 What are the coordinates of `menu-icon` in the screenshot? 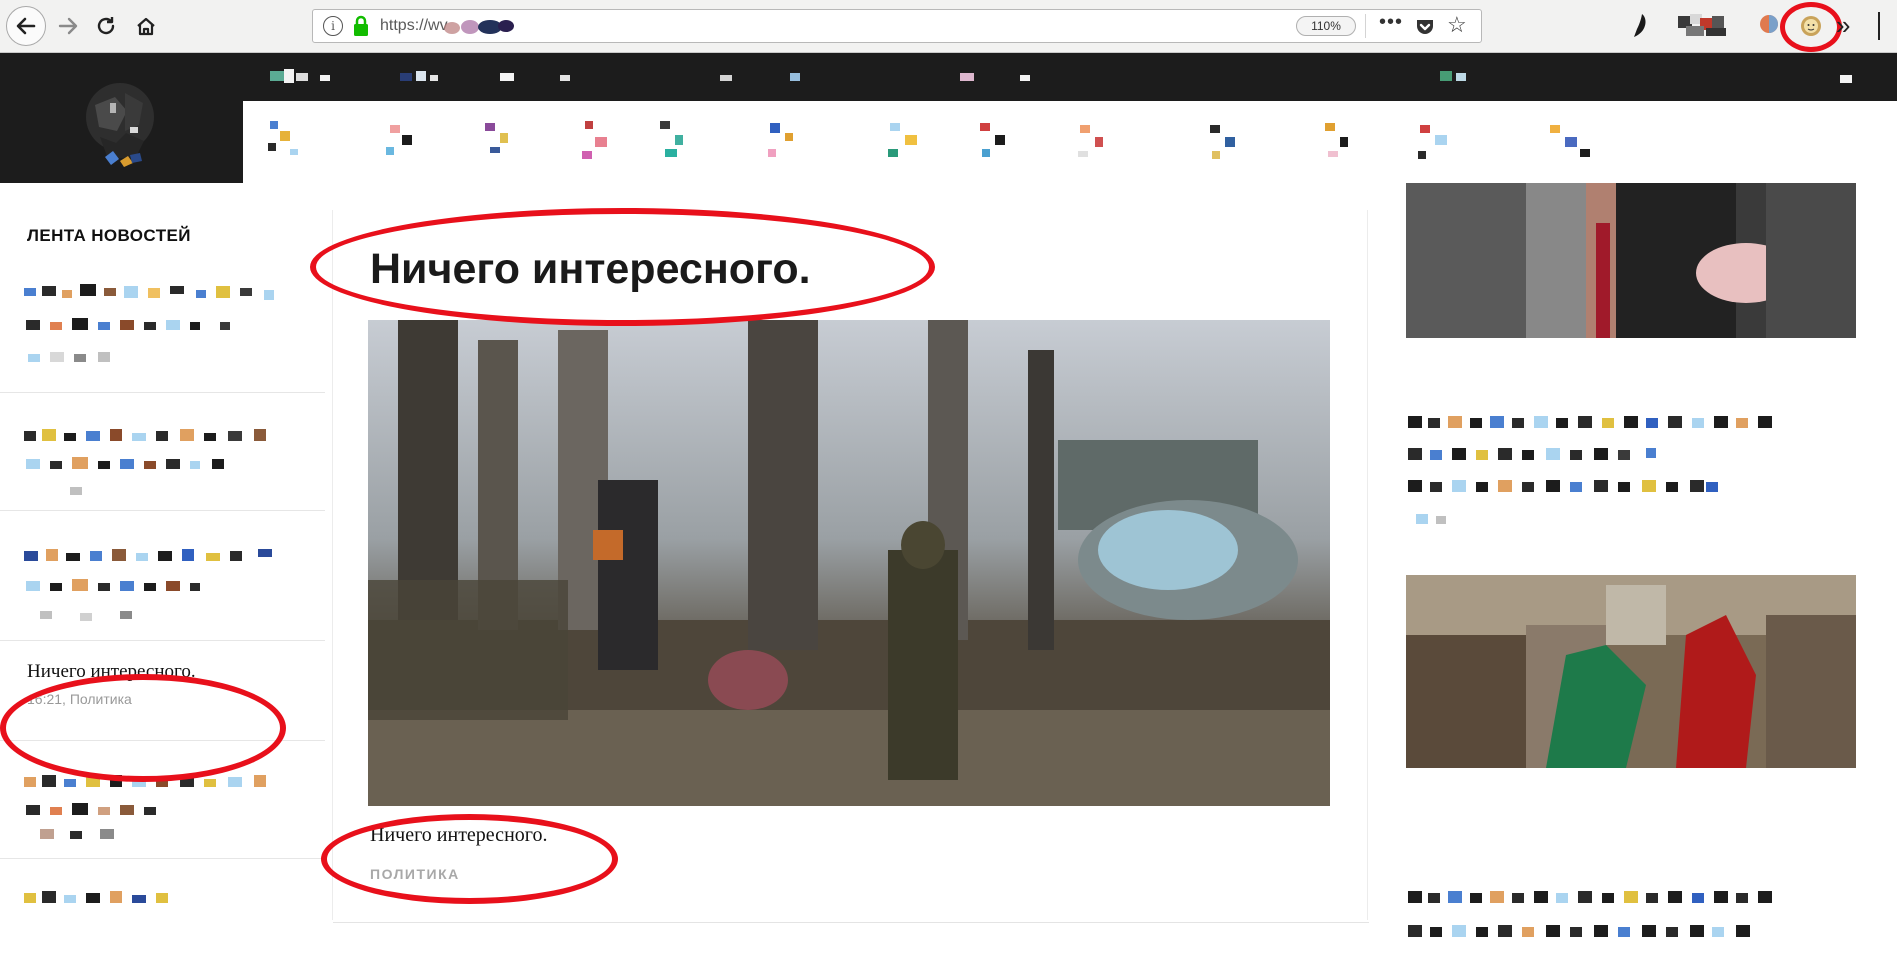 It's located at (1879, 26).